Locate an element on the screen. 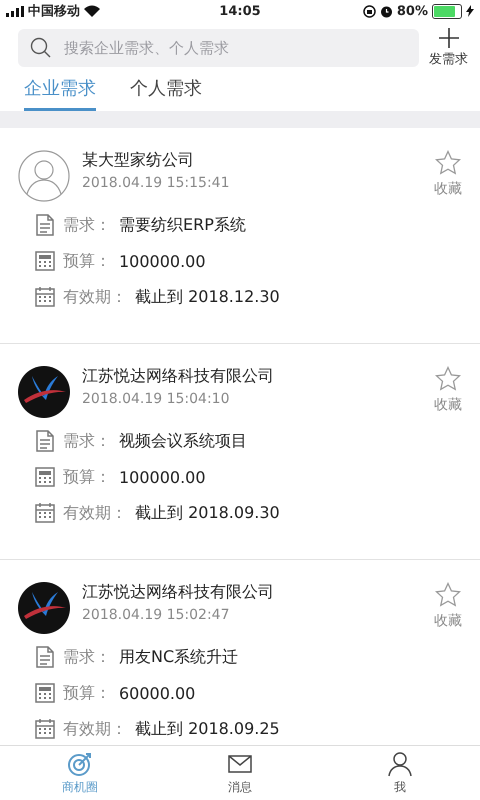 The height and width of the screenshot is (800, 480). field-value: 用友NC系统升迁 is located at coordinates (178, 657).